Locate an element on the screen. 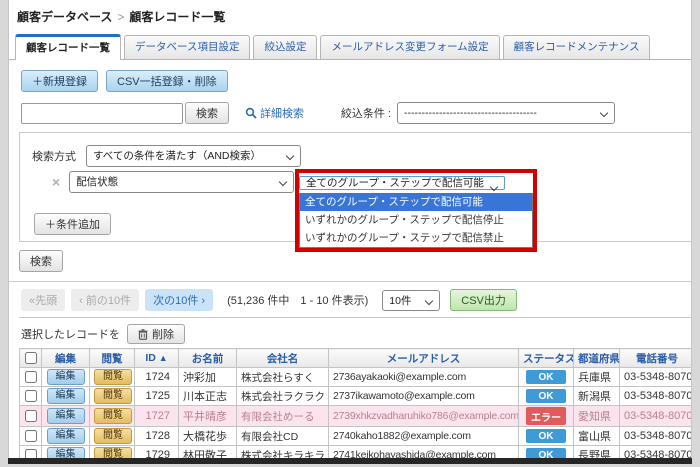 This screenshot has width=700, height=467. tab-email-change-form-settings: メールアドレス変更フォーム設定 is located at coordinates (410, 47).